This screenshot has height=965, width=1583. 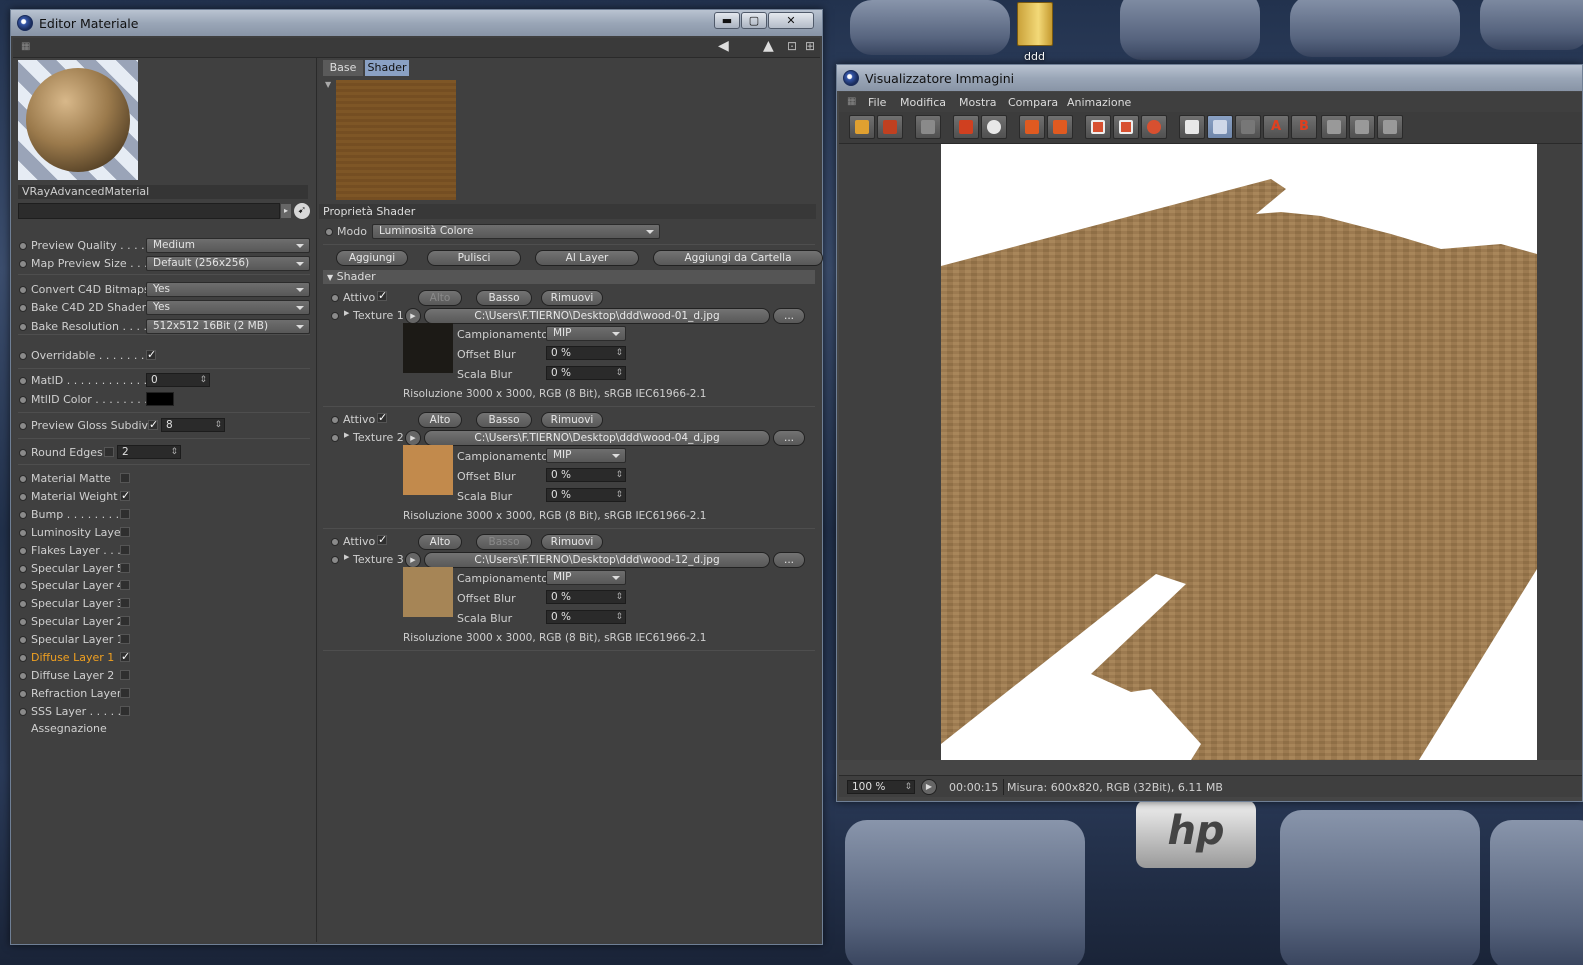 I want to click on menu-animation: Animazione, so click(x=1099, y=102).